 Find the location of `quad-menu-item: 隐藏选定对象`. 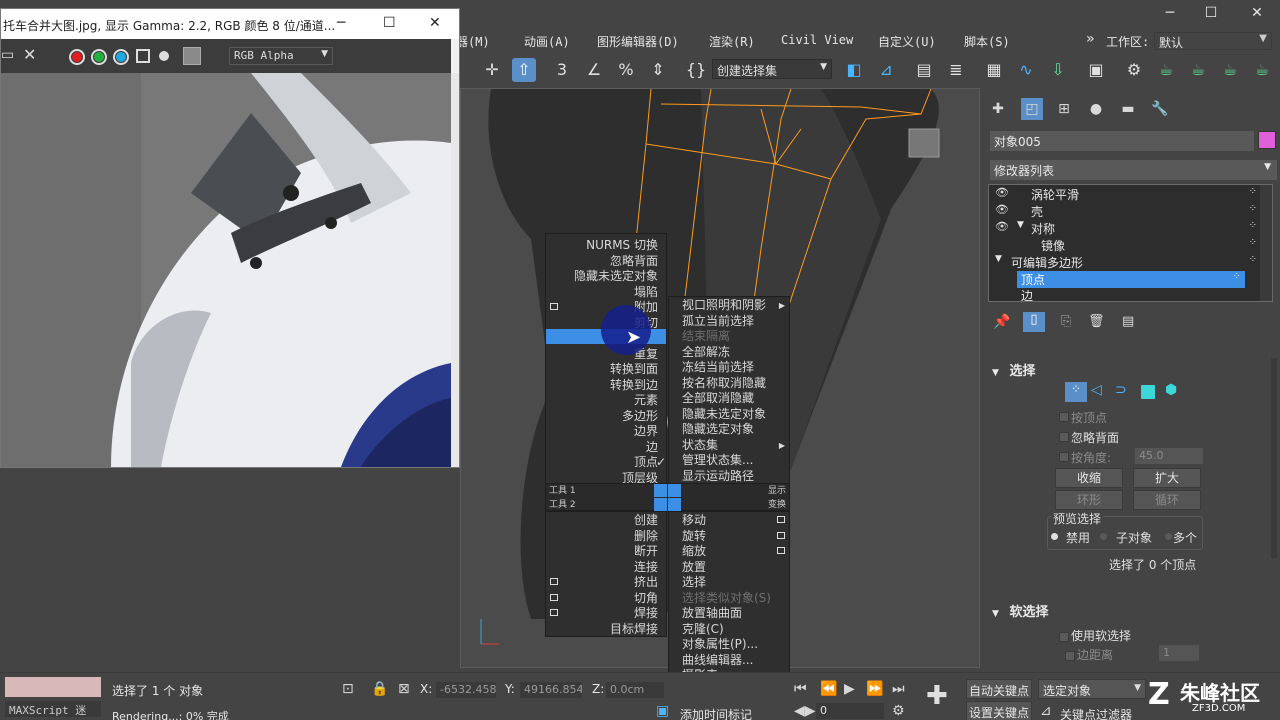

quad-menu-item: 隐藏选定对象 is located at coordinates (718, 429).